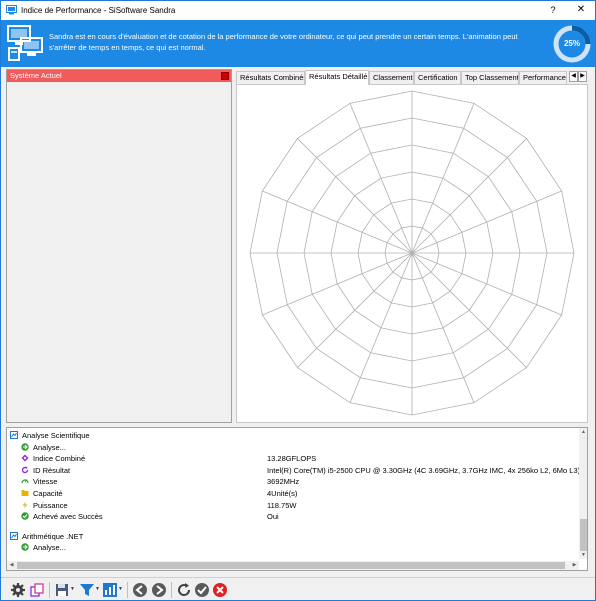 This screenshot has width=596, height=601. I want to click on help-button: ?, so click(553, 10).